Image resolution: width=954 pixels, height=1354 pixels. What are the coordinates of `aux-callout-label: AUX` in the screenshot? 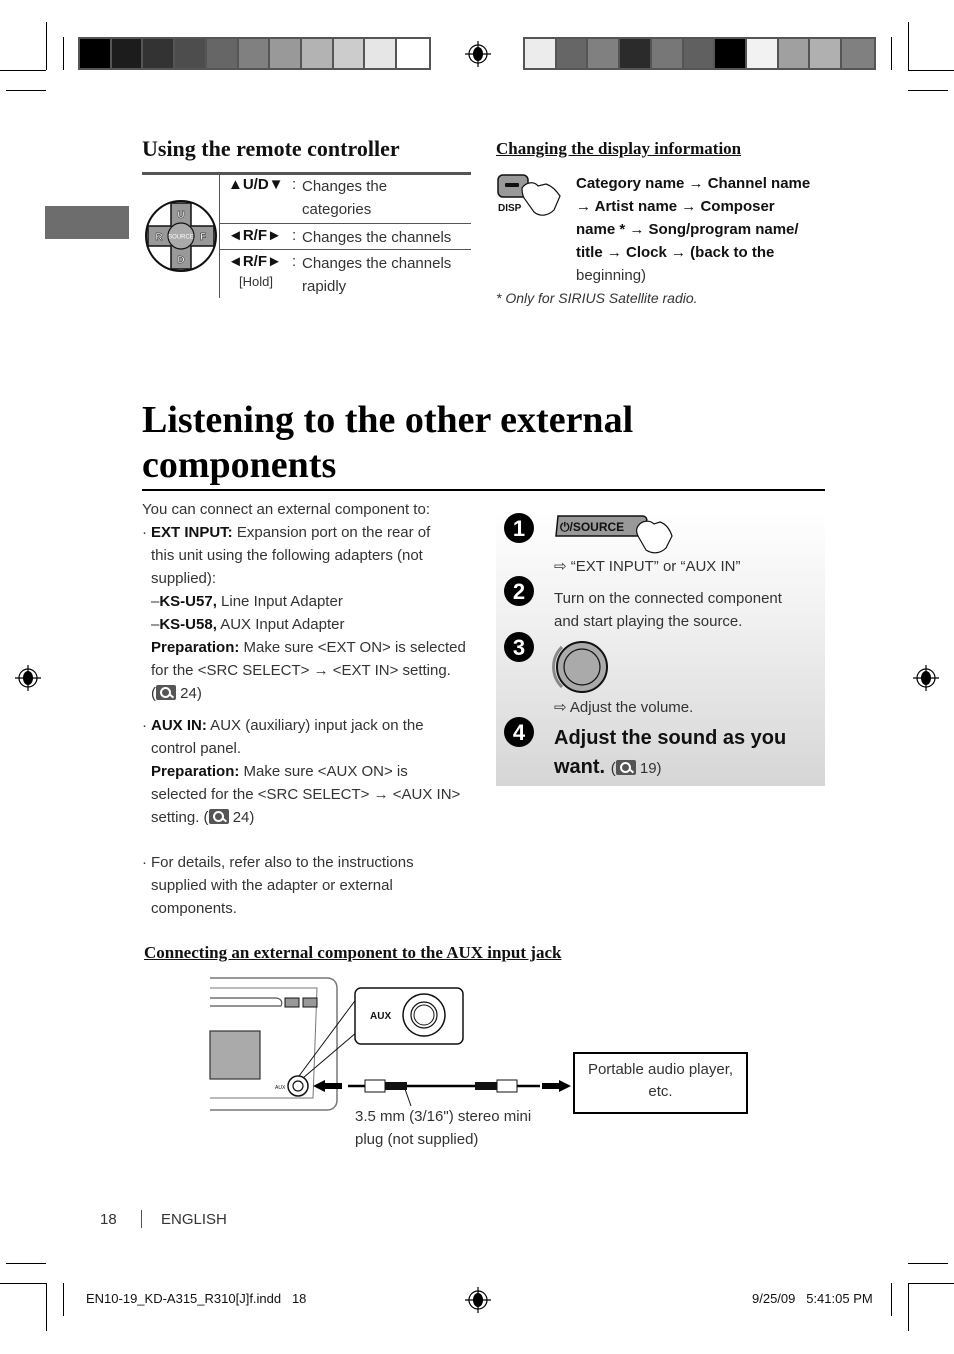 It's located at (380, 1016).